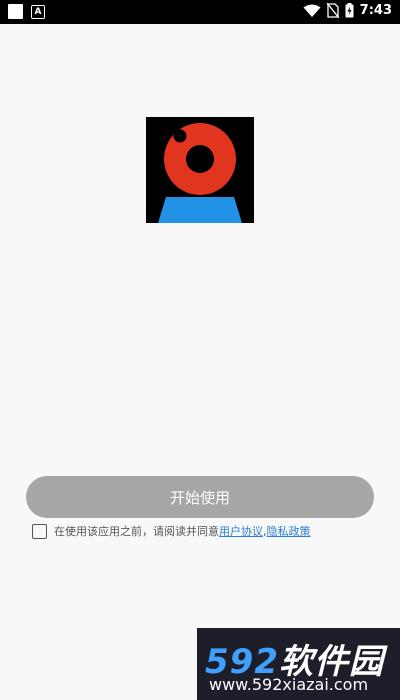  Describe the element at coordinates (312, 10) in the screenshot. I see `wifi-icon` at that location.